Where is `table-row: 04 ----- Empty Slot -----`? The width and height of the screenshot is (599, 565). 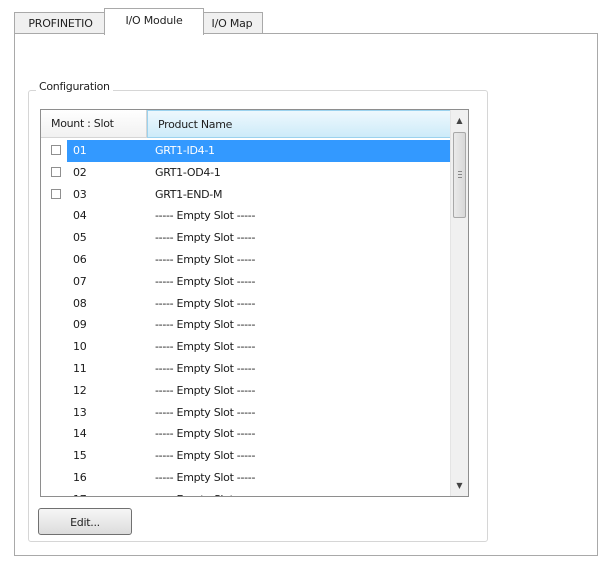 table-row: 04 ----- Empty Slot ----- is located at coordinates (246, 216).